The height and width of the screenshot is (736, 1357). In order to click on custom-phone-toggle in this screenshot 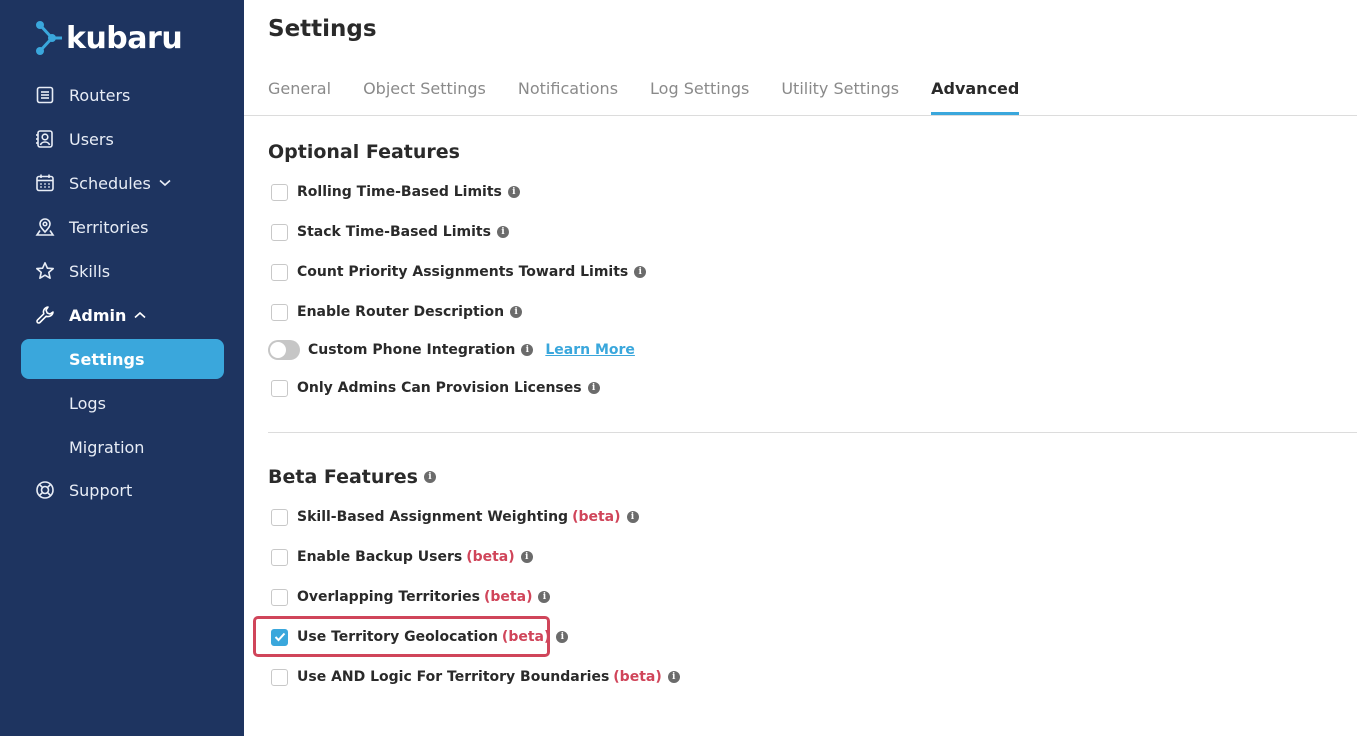, I will do `click(284, 350)`.